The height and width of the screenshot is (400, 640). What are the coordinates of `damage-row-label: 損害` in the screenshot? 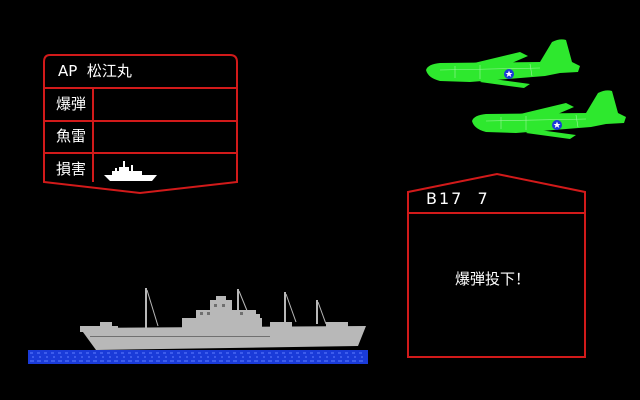 It's located at (71, 169).